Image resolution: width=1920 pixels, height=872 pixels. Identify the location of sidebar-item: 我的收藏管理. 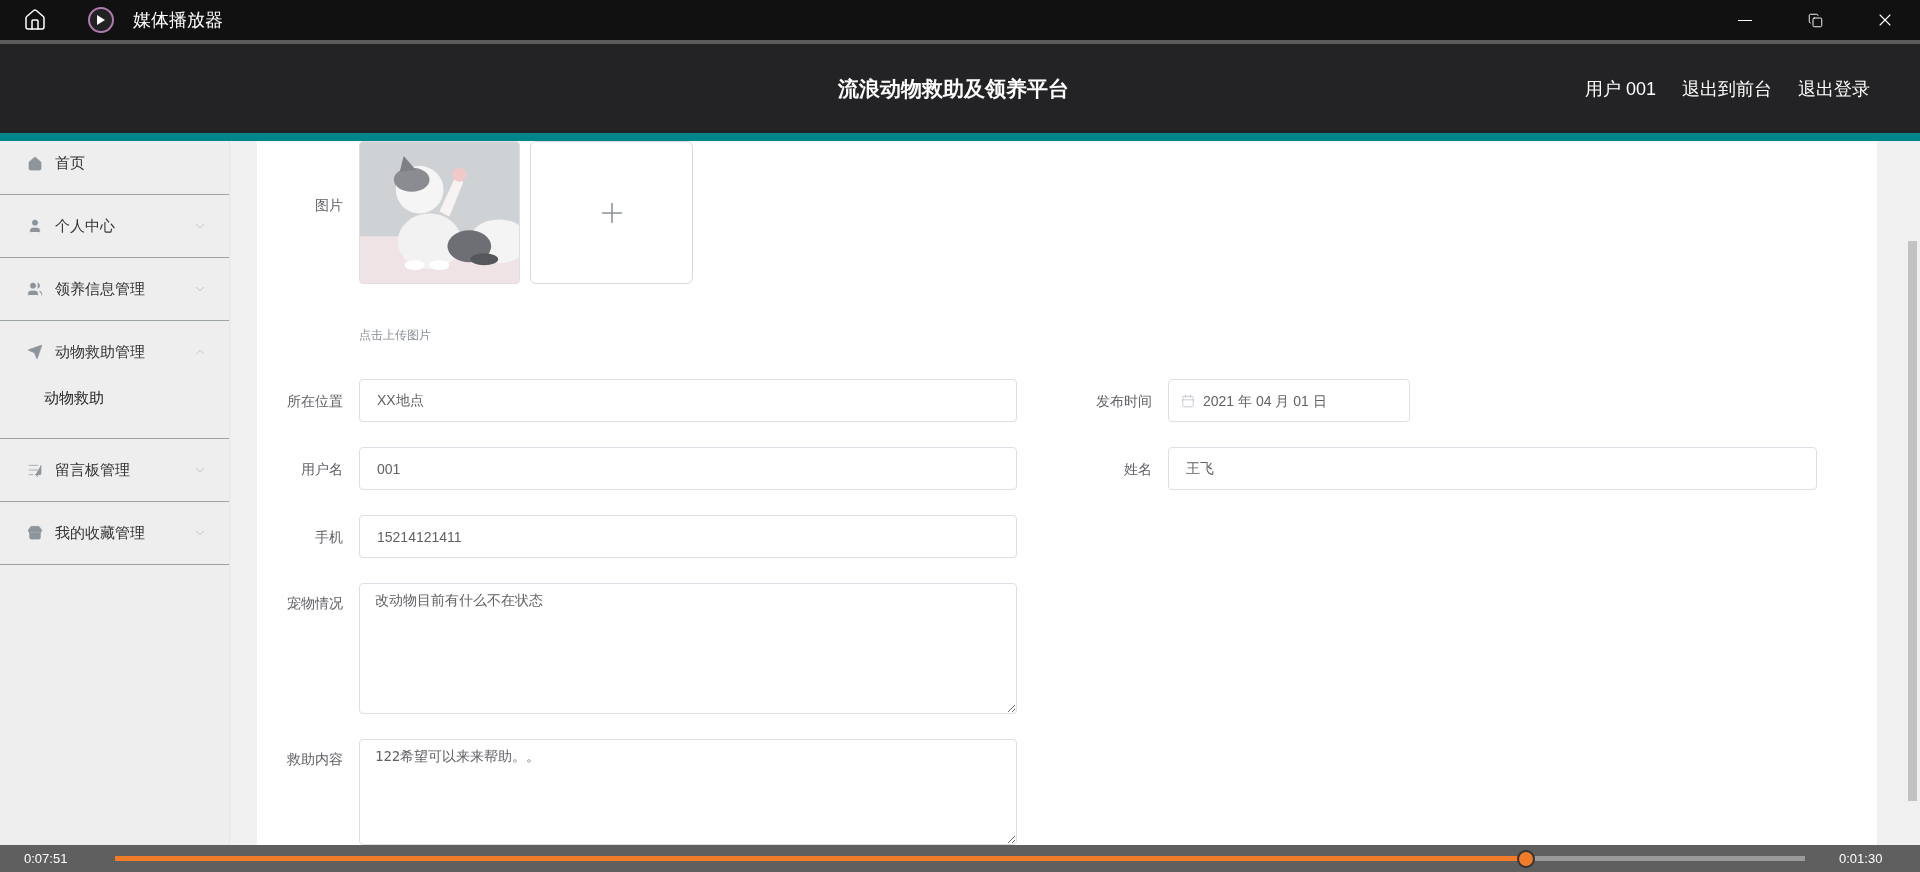
(114, 533).